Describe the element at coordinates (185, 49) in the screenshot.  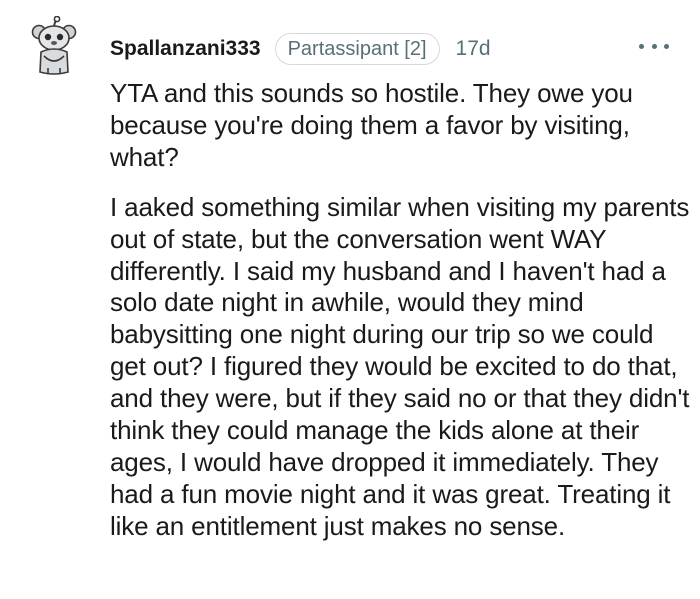
I see `author-username: Spallanzani333` at that location.